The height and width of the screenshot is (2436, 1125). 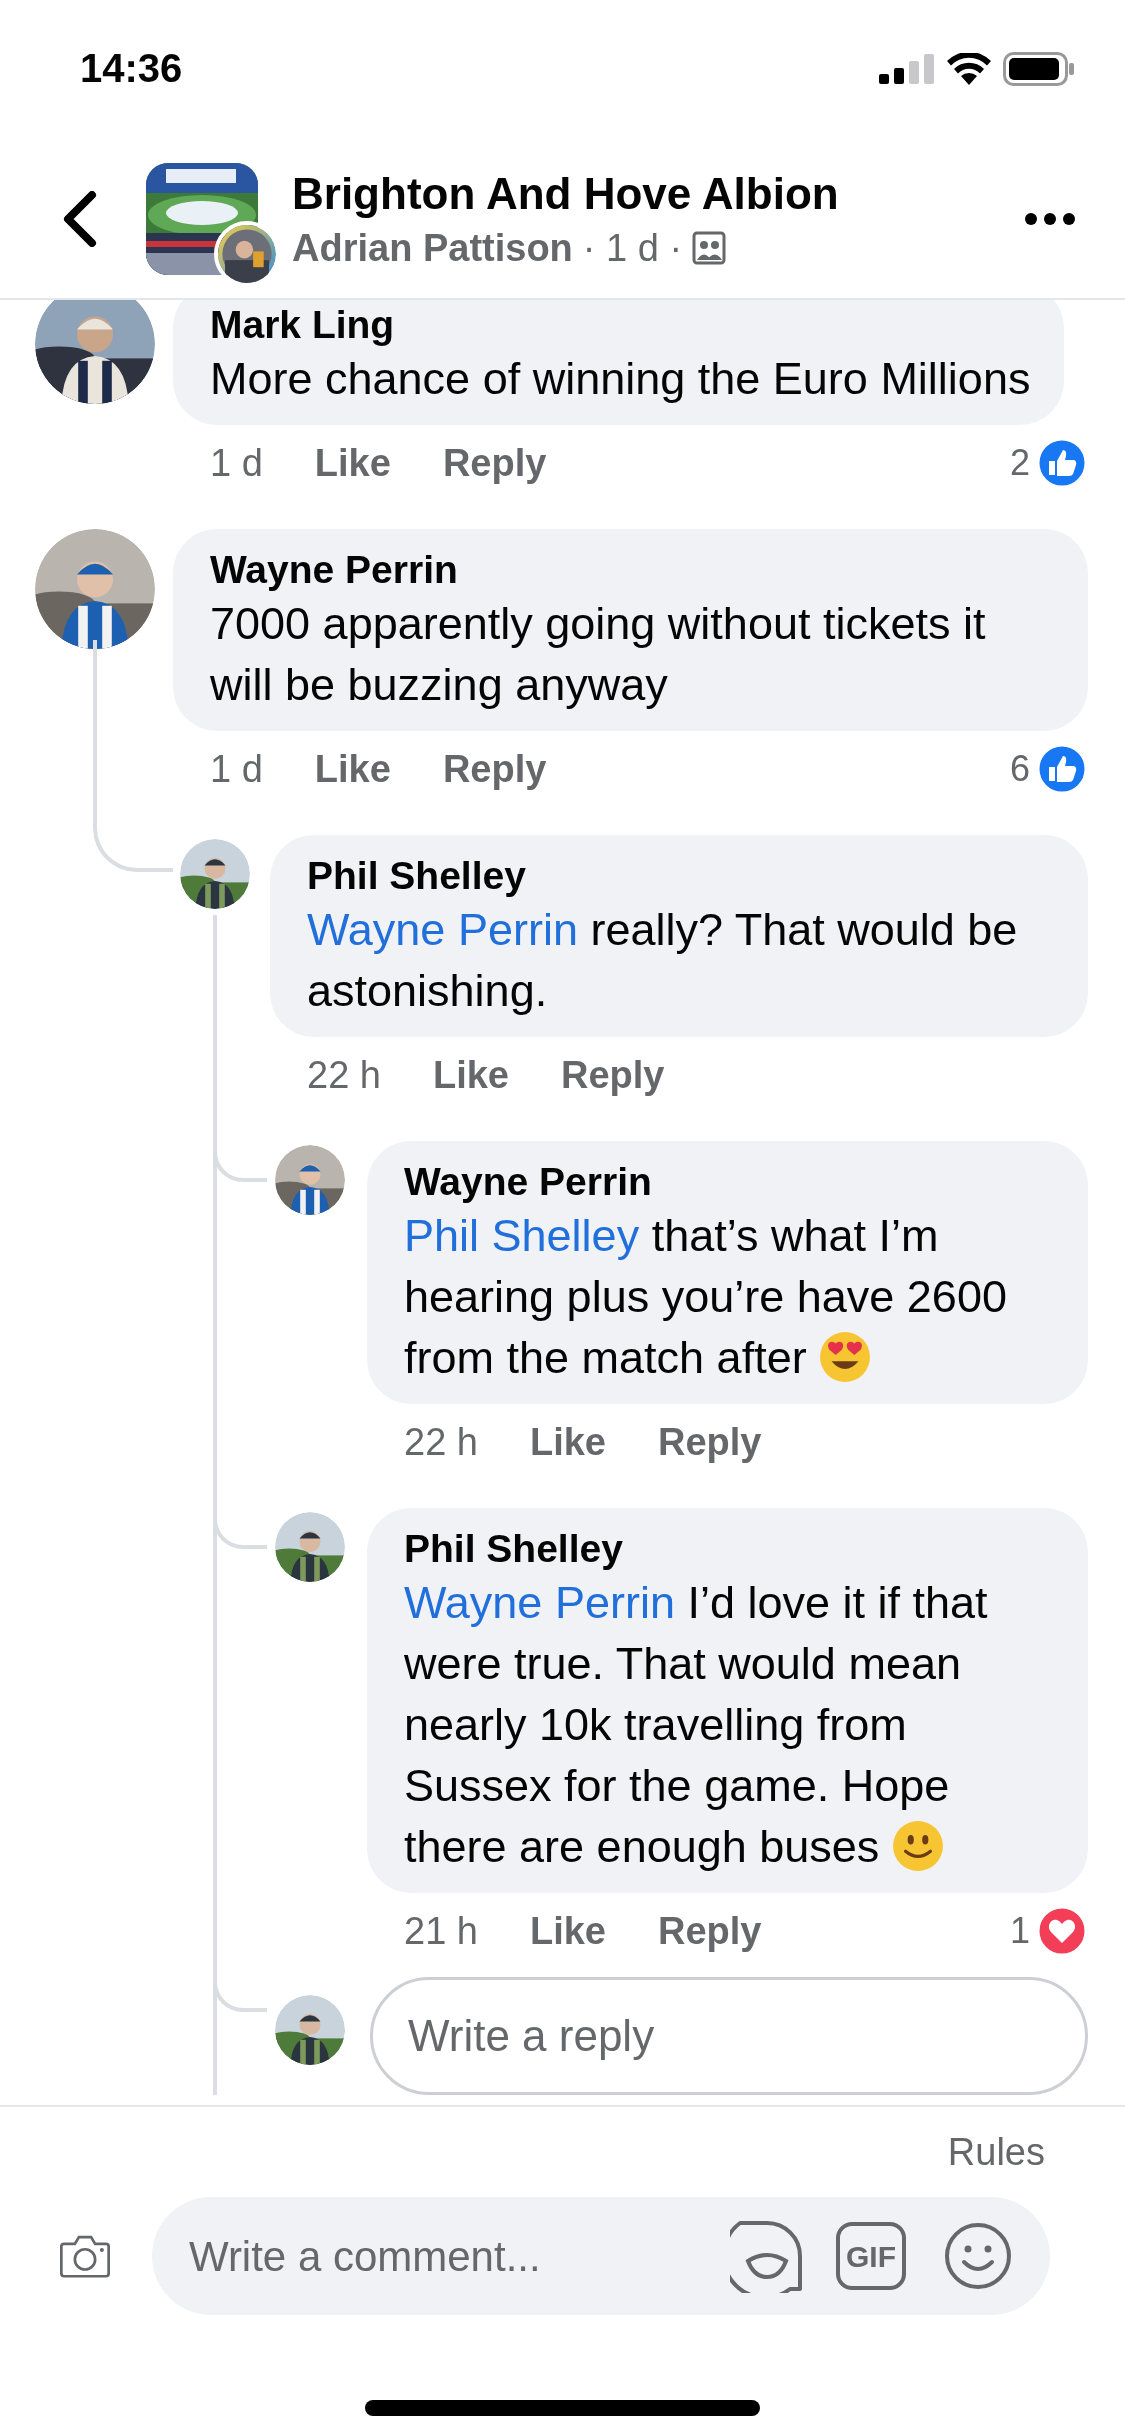 What do you see at coordinates (663, 960) in the screenshot?
I see `comment-text: Wayne Perrin really? That would be astonishing.` at bounding box center [663, 960].